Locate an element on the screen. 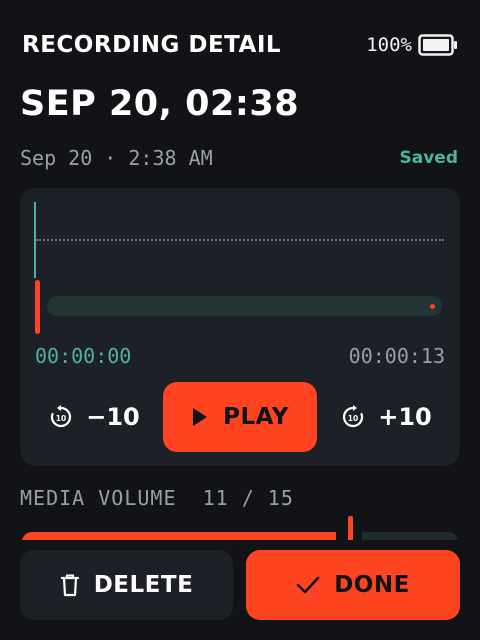 The image size is (480, 640). forward-10-button: 10 +10 is located at coordinates (386, 417).